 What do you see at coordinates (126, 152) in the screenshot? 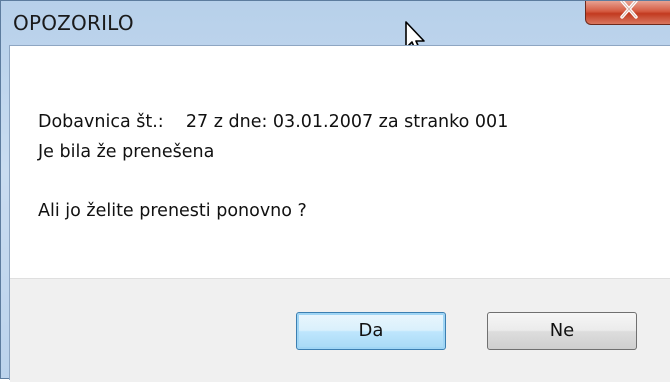
I see `message-line-status: Je bila že prenešena` at bounding box center [126, 152].